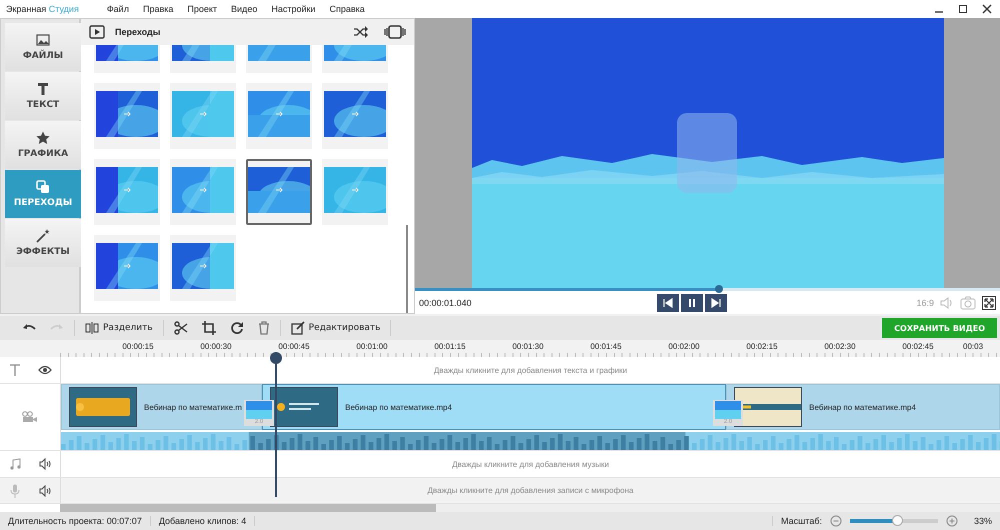 The image size is (1000, 530). What do you see at coordinates (294, 347) in the screenshot?
I see `ruler-label: 00:00:45` at bounding box center [294, 347].